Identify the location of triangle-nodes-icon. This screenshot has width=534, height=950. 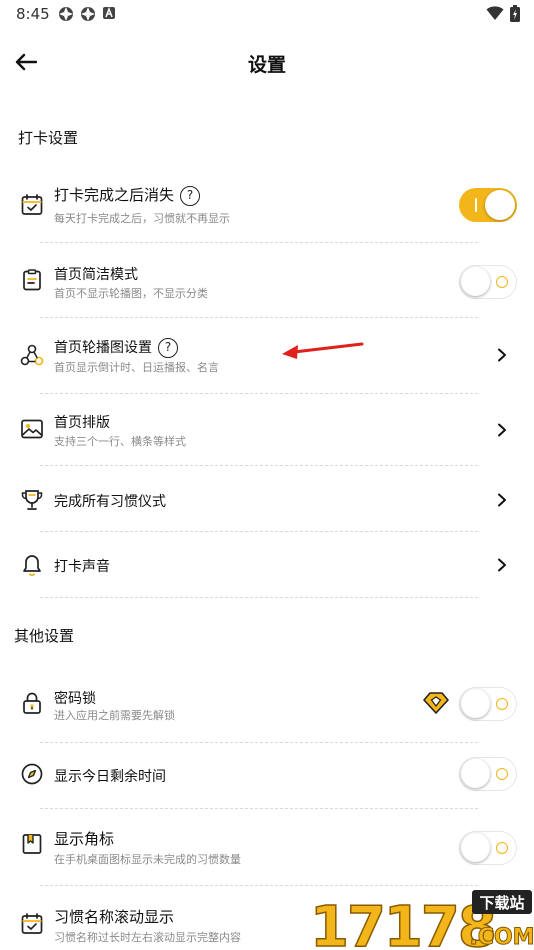
(32, 355).